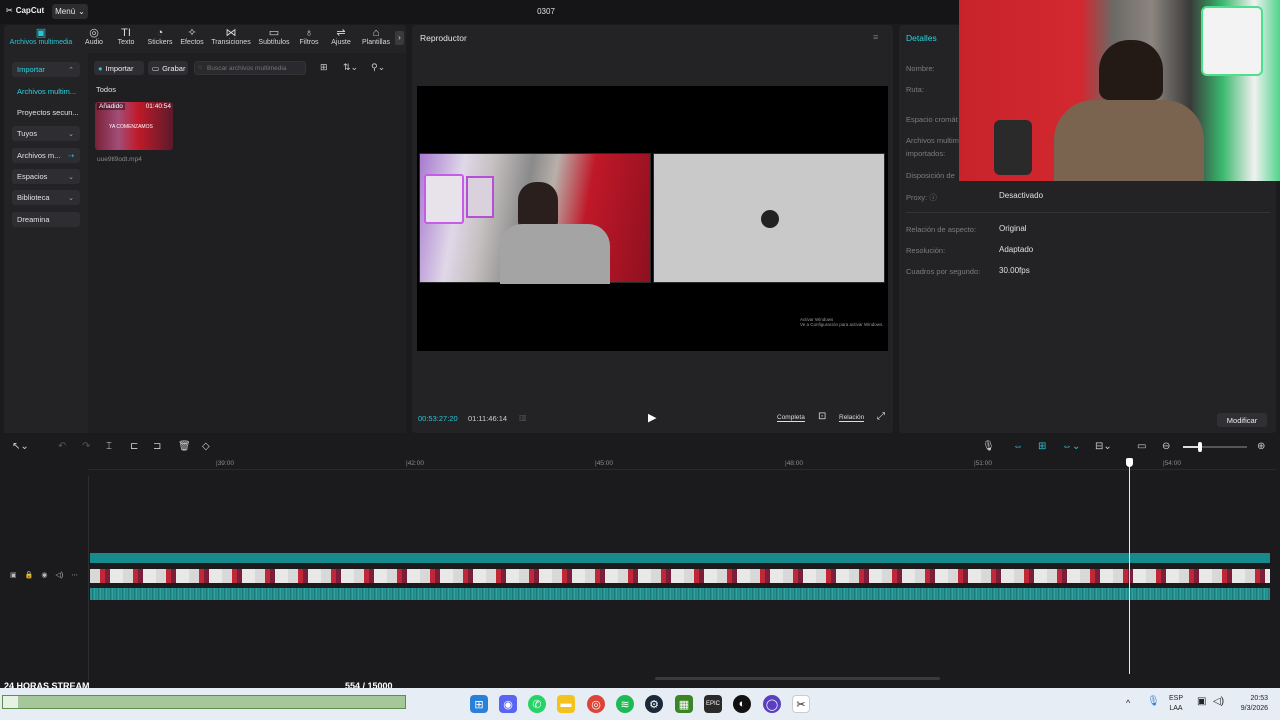  Describe the element at coordinates (1218, 702) in the screenshot. I see `speaker-icon: ◁)` at that location.